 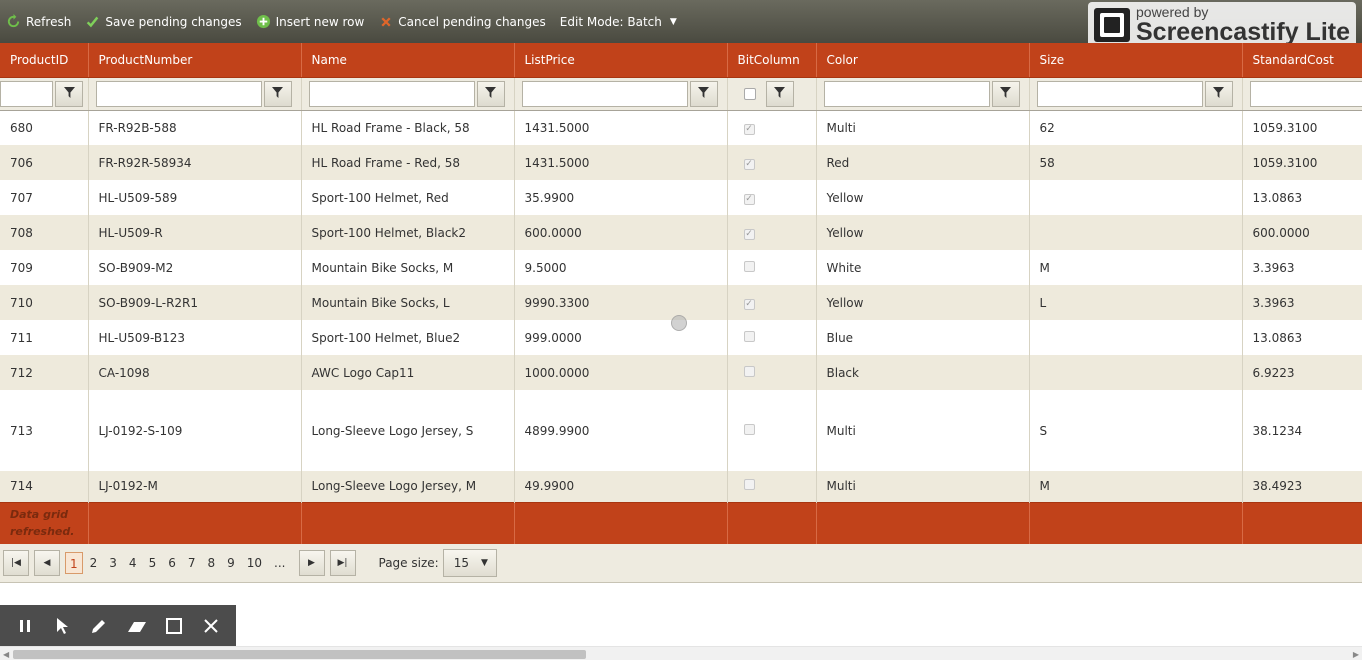 I want to click on cell-productid: 709, so click(x=44, y=267).